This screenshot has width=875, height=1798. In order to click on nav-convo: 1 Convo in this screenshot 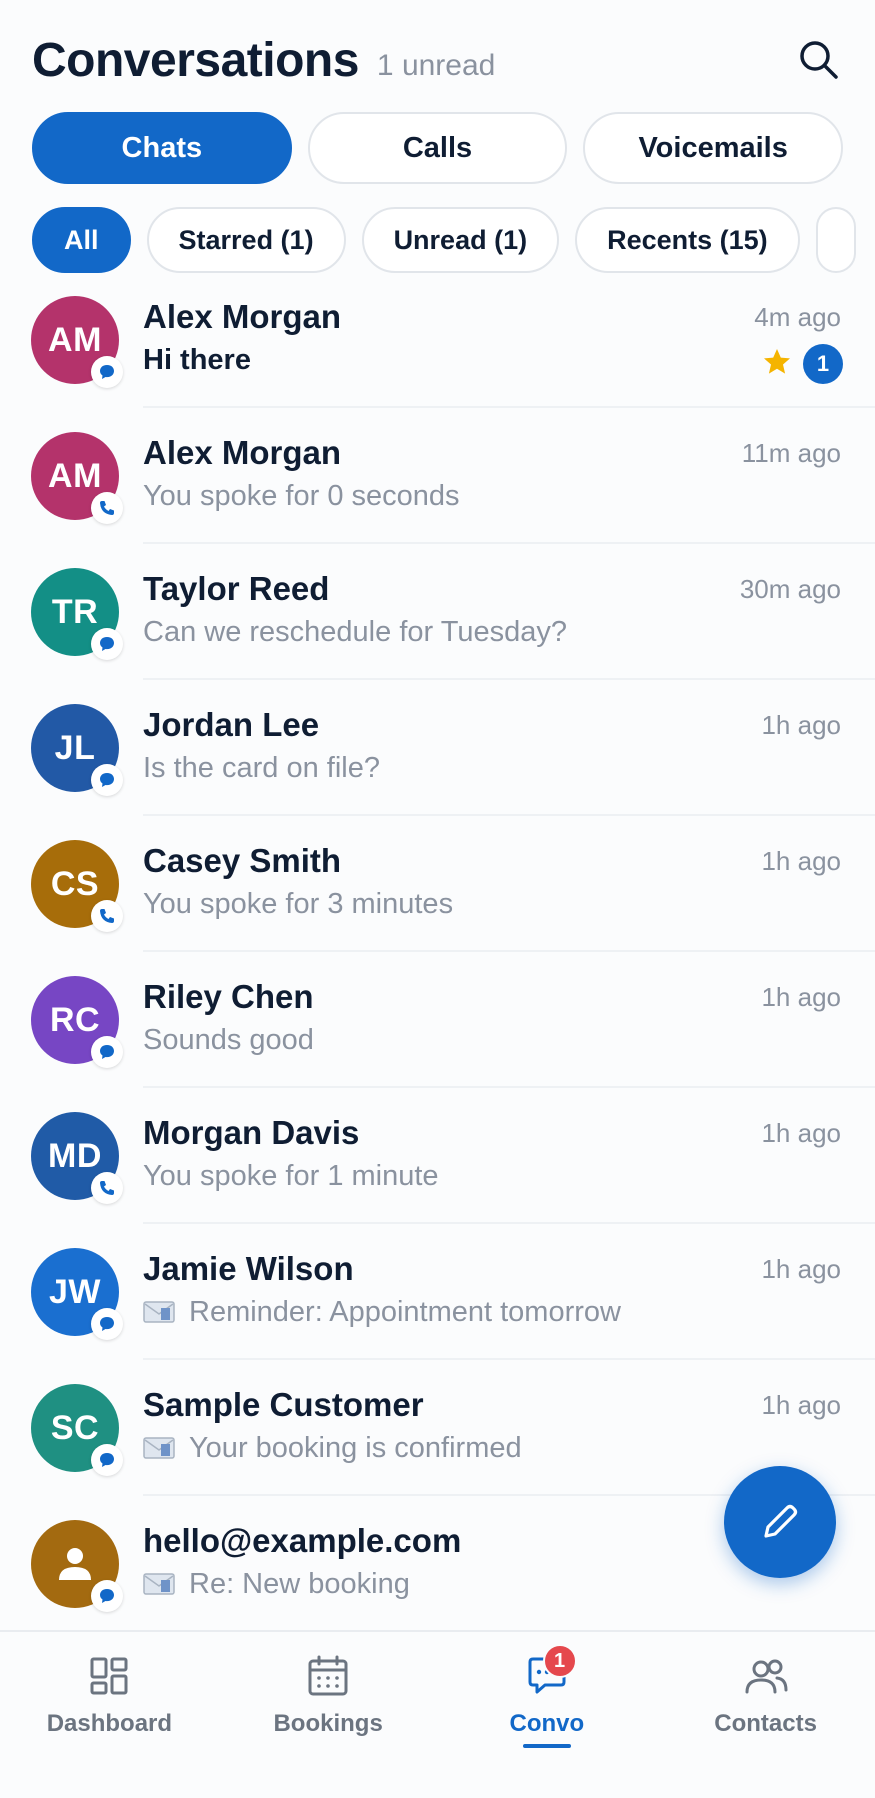, I will do `click(547, 1715)`.